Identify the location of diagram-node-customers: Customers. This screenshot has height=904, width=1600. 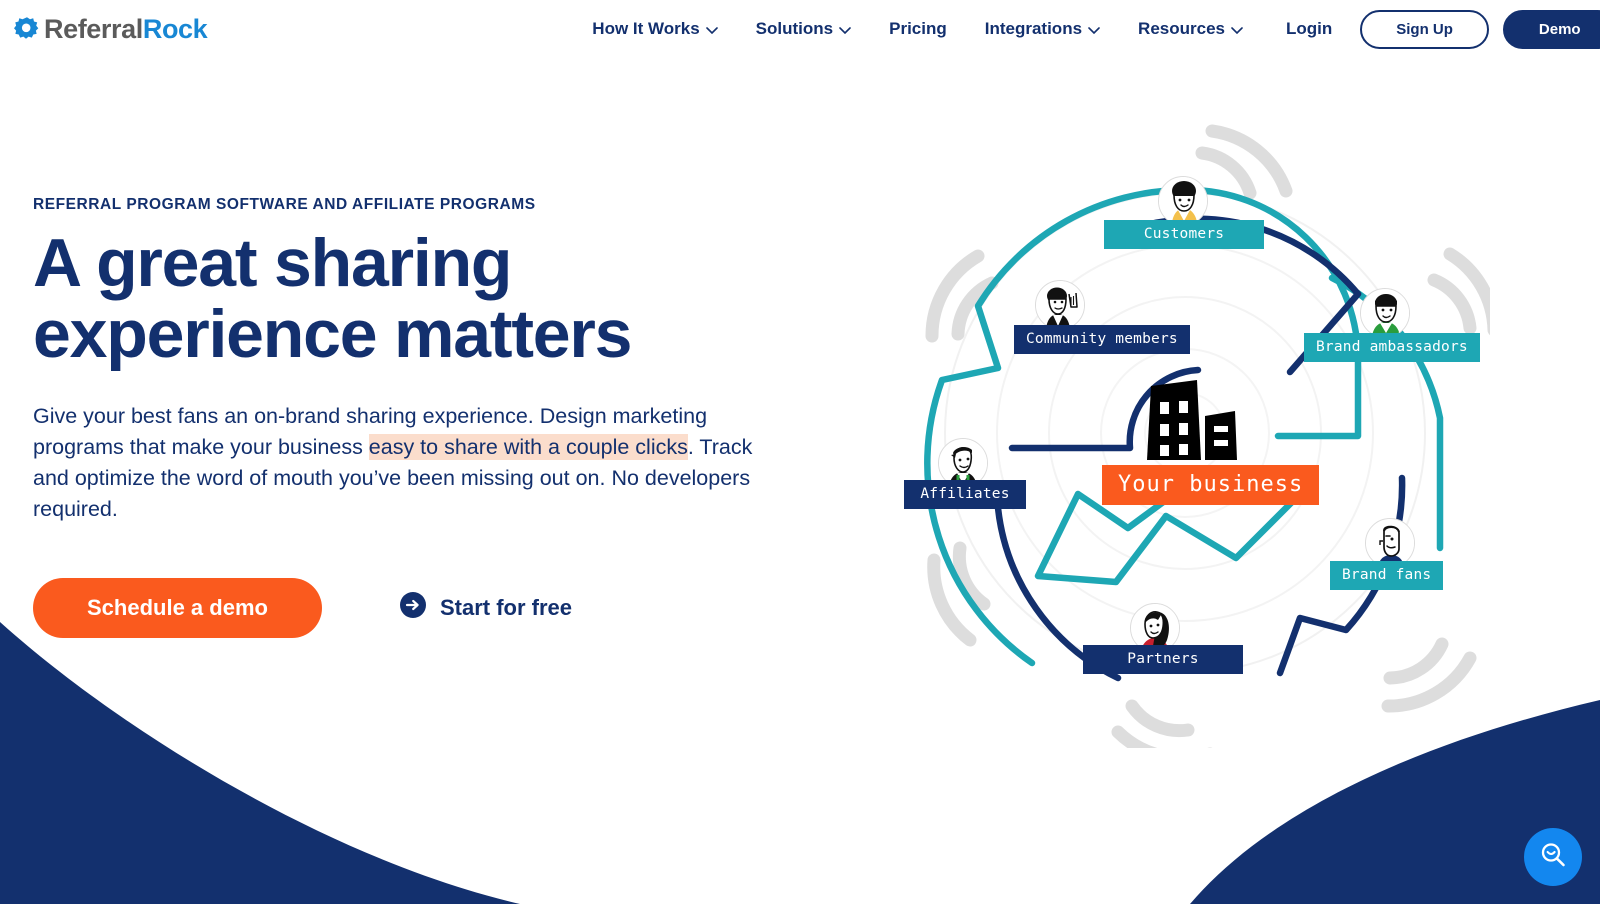
(1184, 234).